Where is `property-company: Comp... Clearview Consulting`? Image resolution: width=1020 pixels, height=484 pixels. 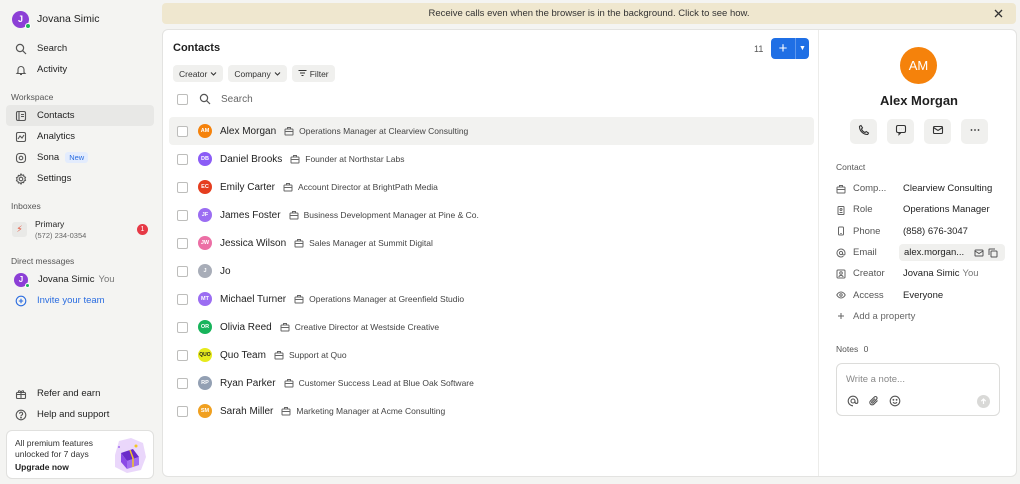
property-company: Comp... Clearview Consulting is located at coordinates (922, 188).